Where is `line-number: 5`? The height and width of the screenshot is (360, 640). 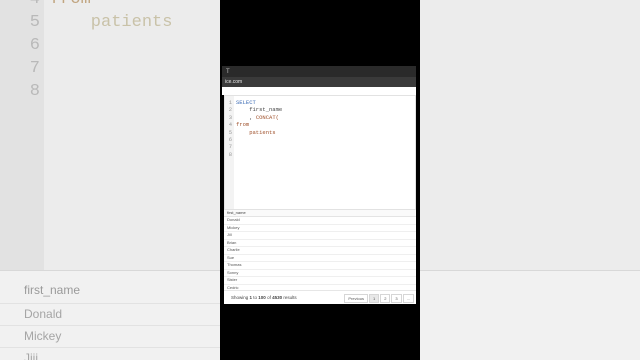 line-number: 5 is located at coordinates (230, 132).